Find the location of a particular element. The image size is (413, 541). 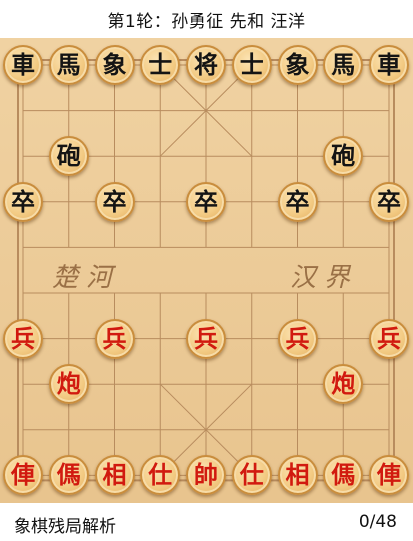

black-cannon-left: 砲 is located at coordinates (68, 156).